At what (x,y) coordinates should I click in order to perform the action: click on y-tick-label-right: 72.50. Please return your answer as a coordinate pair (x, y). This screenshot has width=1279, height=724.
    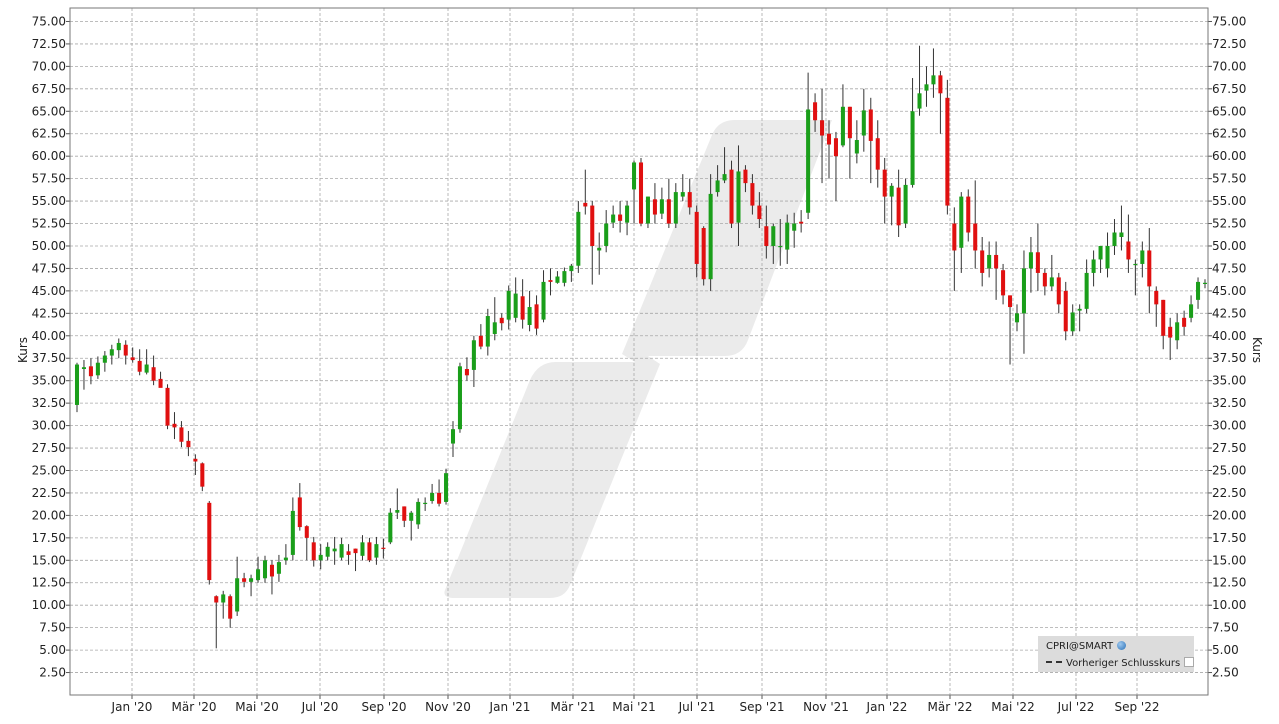
    Looking at the image, I should click on (1229, 44).